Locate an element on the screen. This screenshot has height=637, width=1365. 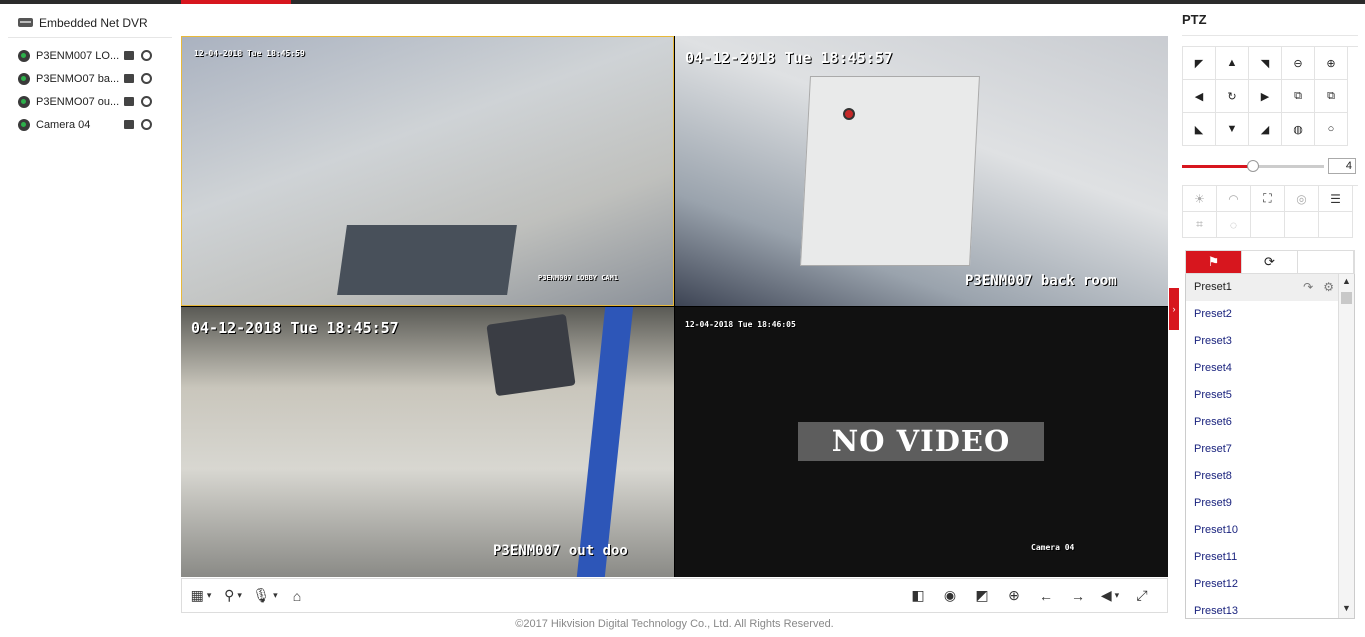
tile-name: P3ENM007 LOBBY CAM1 is located at coordinates (578, 278).